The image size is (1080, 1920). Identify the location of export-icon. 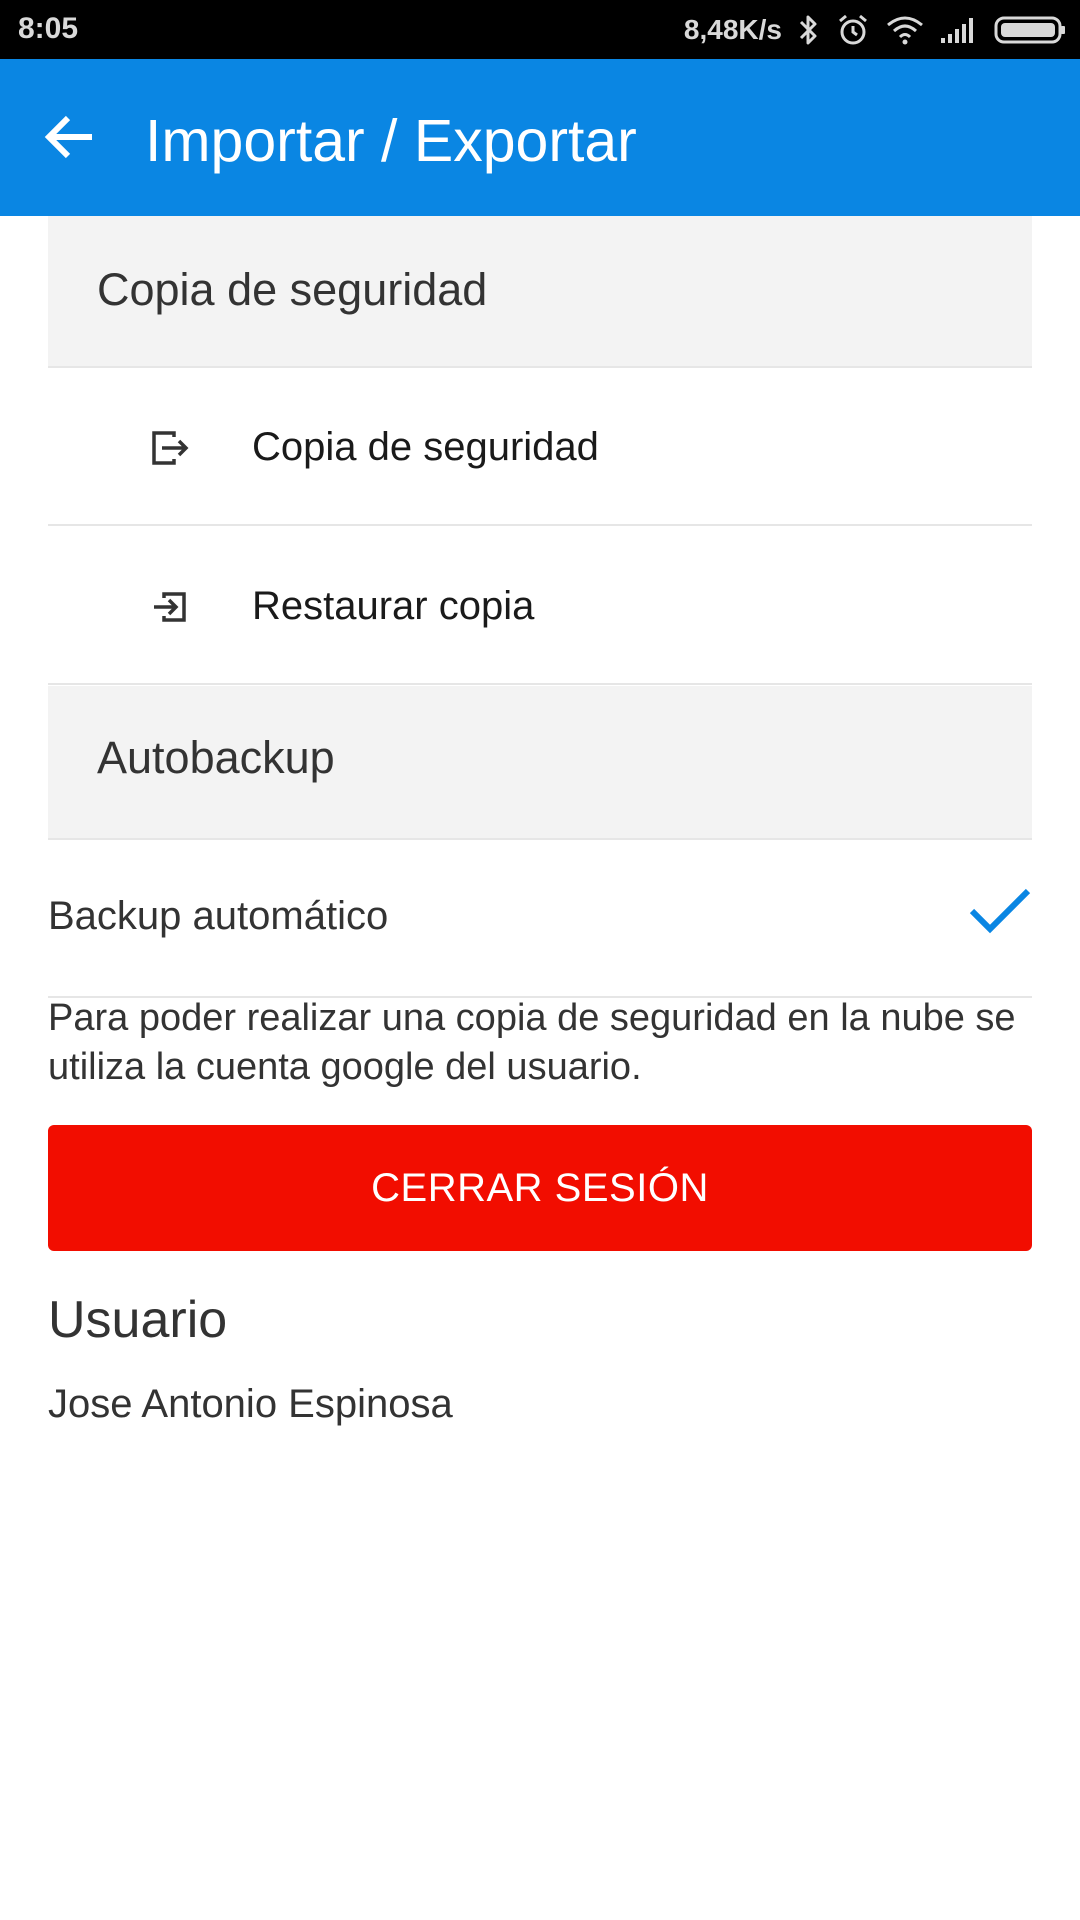
(170, 448).